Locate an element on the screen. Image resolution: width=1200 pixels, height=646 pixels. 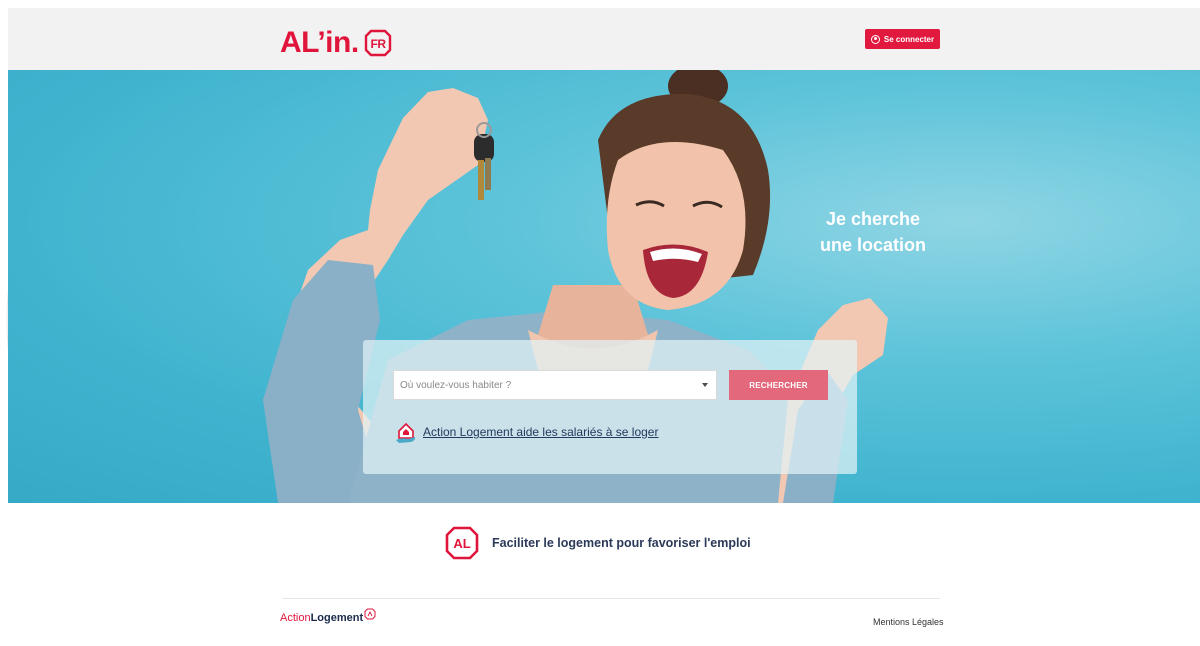
location-select: Où voulez-vous habiter ? is located at coordinates (555, 385).